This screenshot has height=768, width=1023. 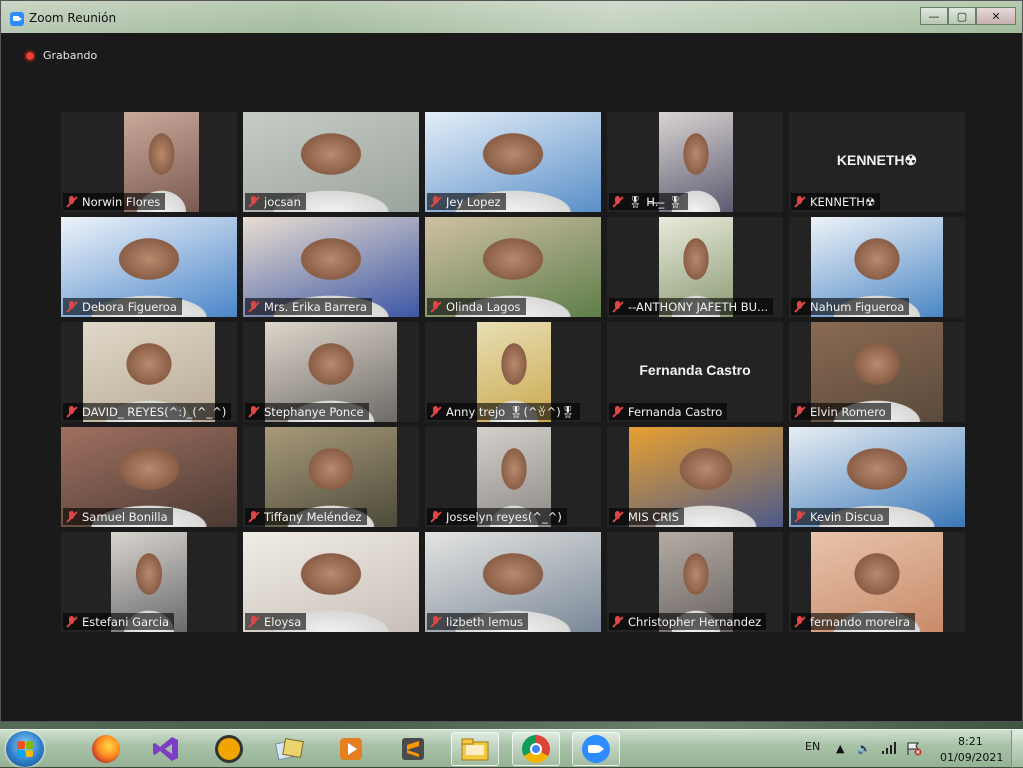 I want to click on minimize-button: —, so click(x=934, y=16).